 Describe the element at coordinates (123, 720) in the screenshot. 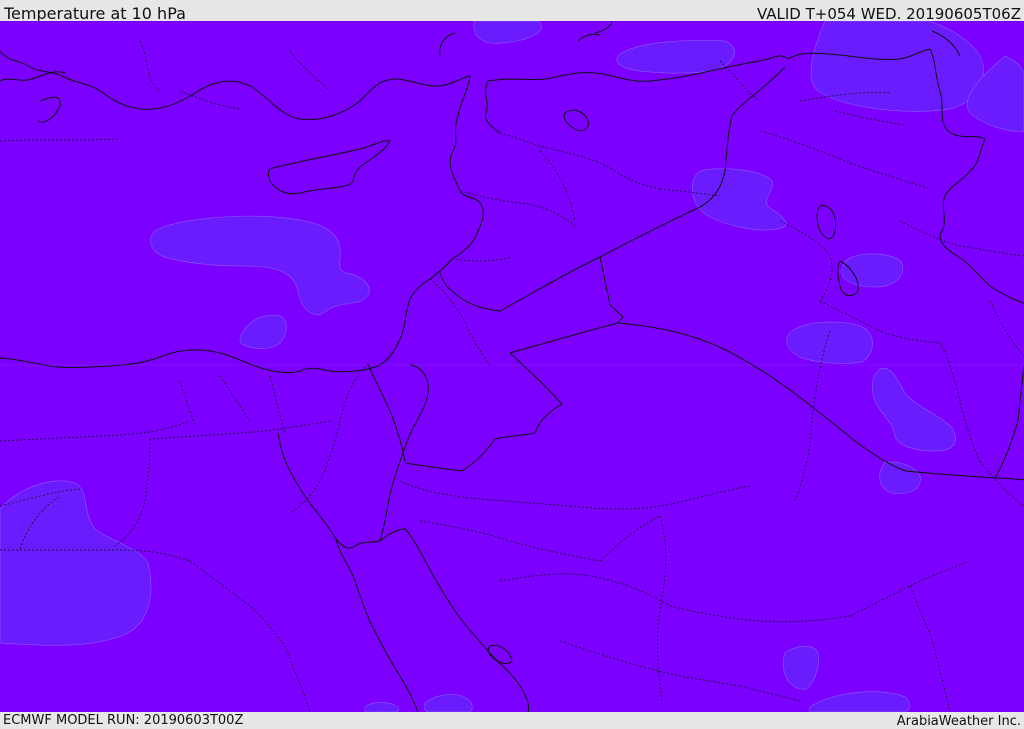

I see `model-run-label: ECMWF MODEL RUN: 20190603T00Z` at that location.